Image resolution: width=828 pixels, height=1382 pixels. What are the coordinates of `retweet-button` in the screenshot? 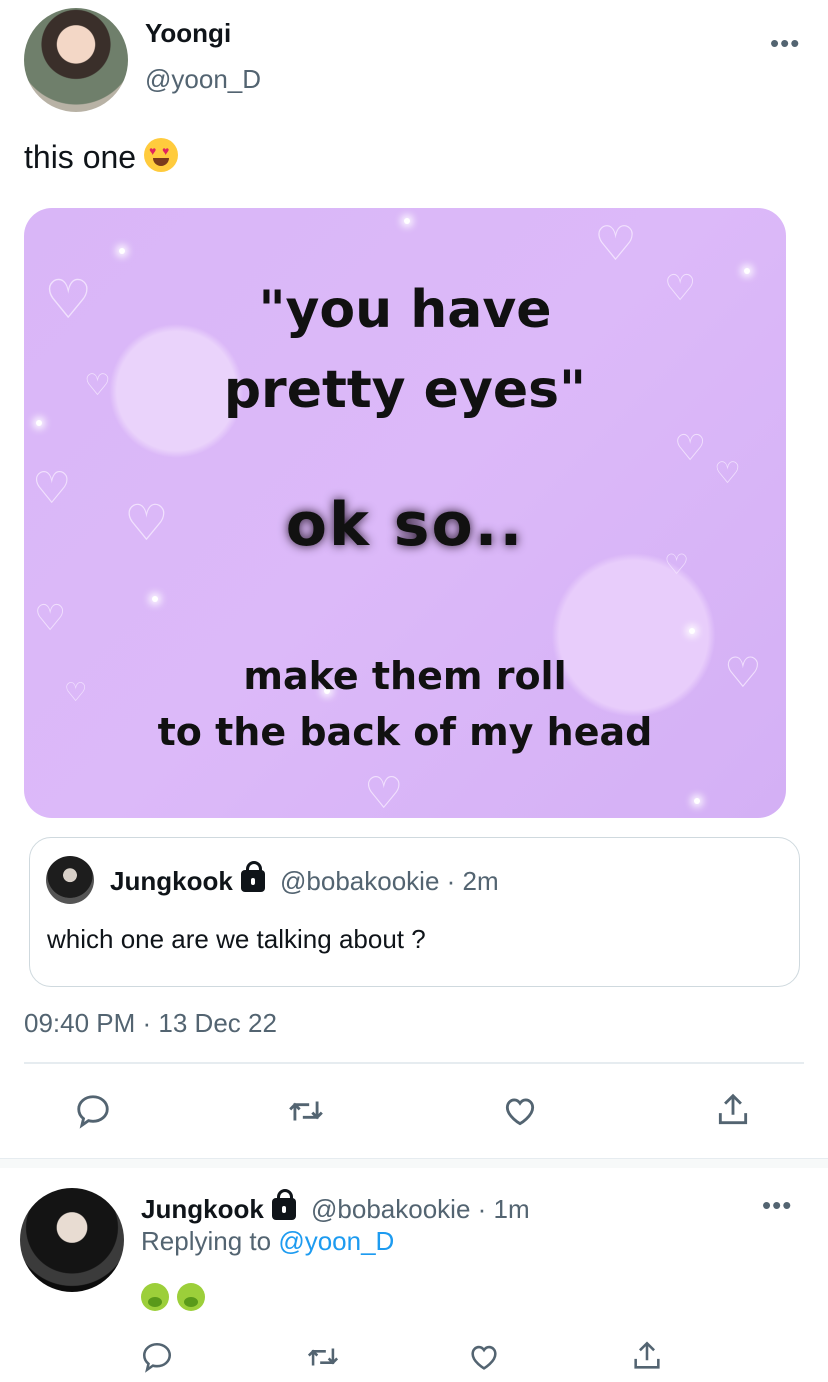 It's located at (306, 1111).